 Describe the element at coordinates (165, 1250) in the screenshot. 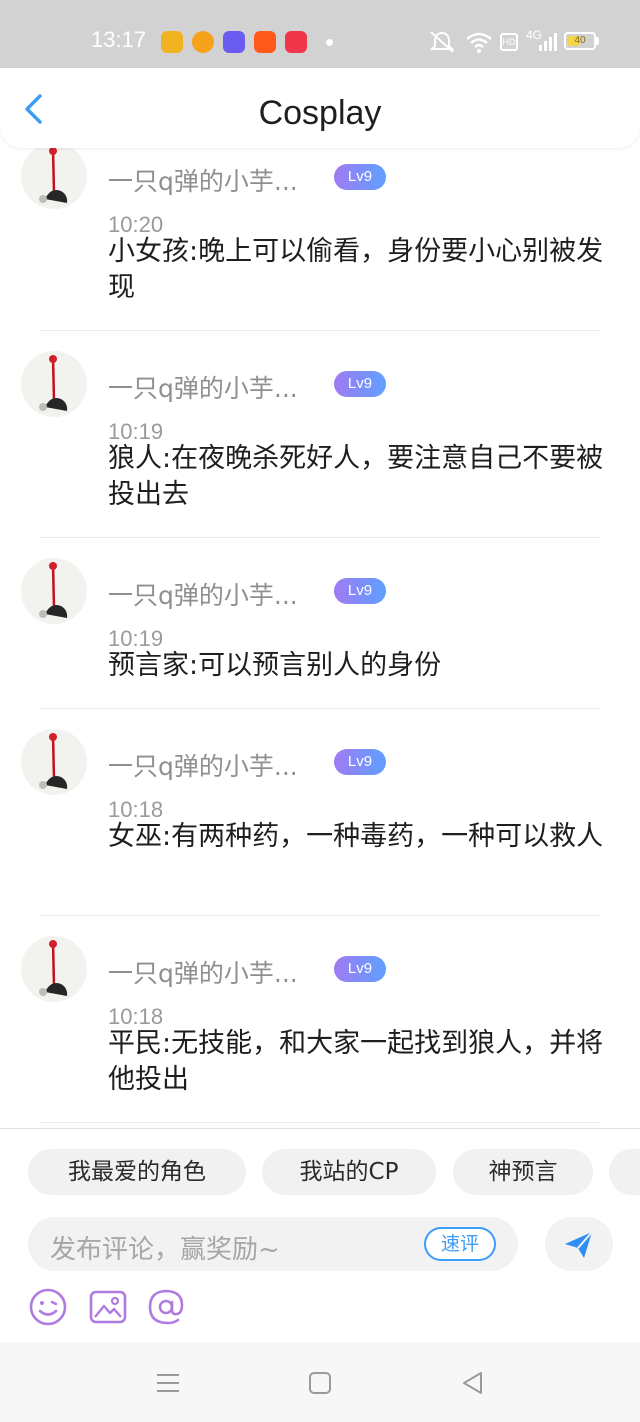

I see `comment-input-placeholder: 发布评论，赢奖励~` at that location.